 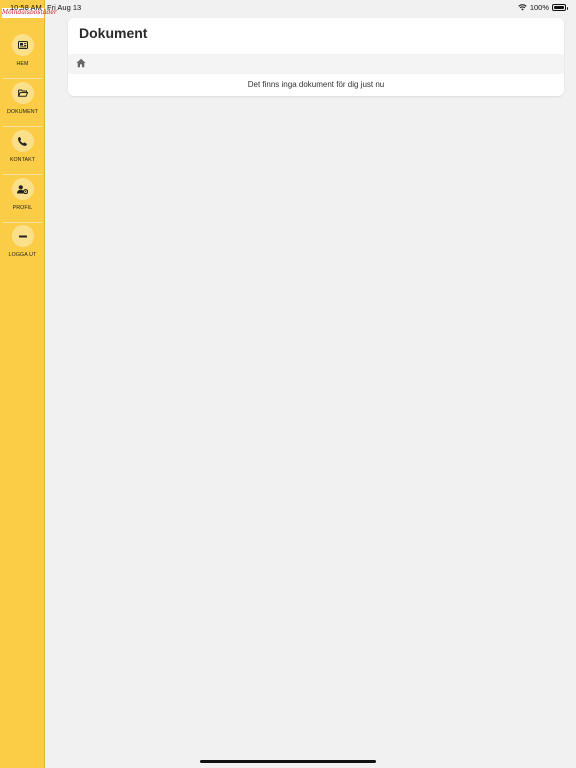 I want to click on sidebar-item-profil: PROFIL, so click(x=22, y=199).